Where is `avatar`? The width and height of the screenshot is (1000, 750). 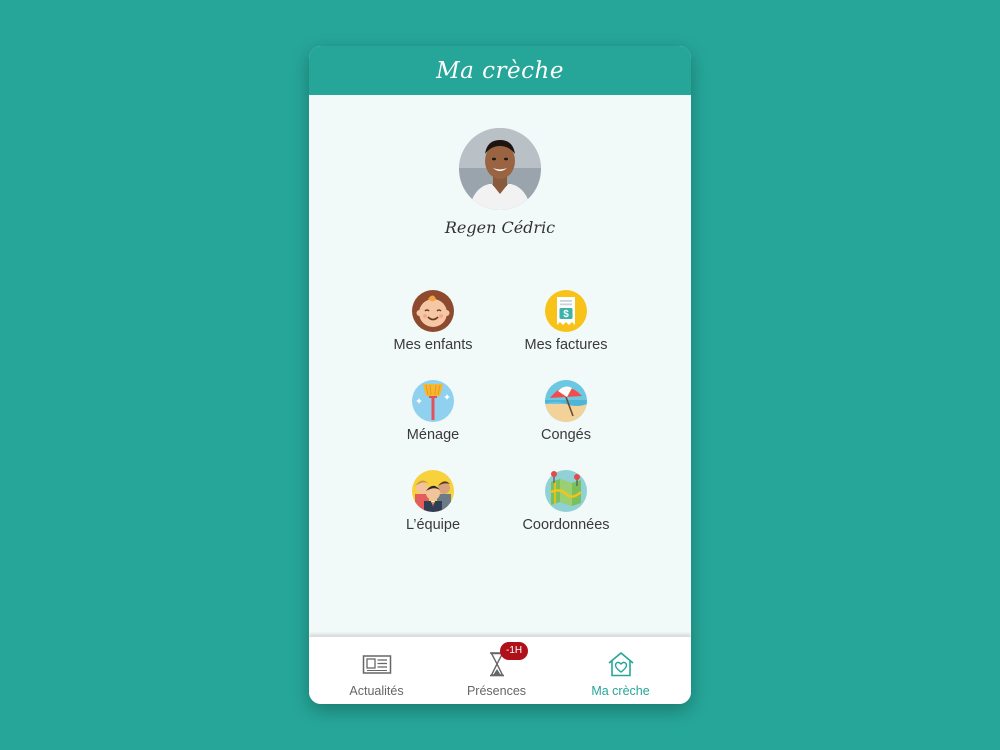
avatar is located at coordinates (500, 169).